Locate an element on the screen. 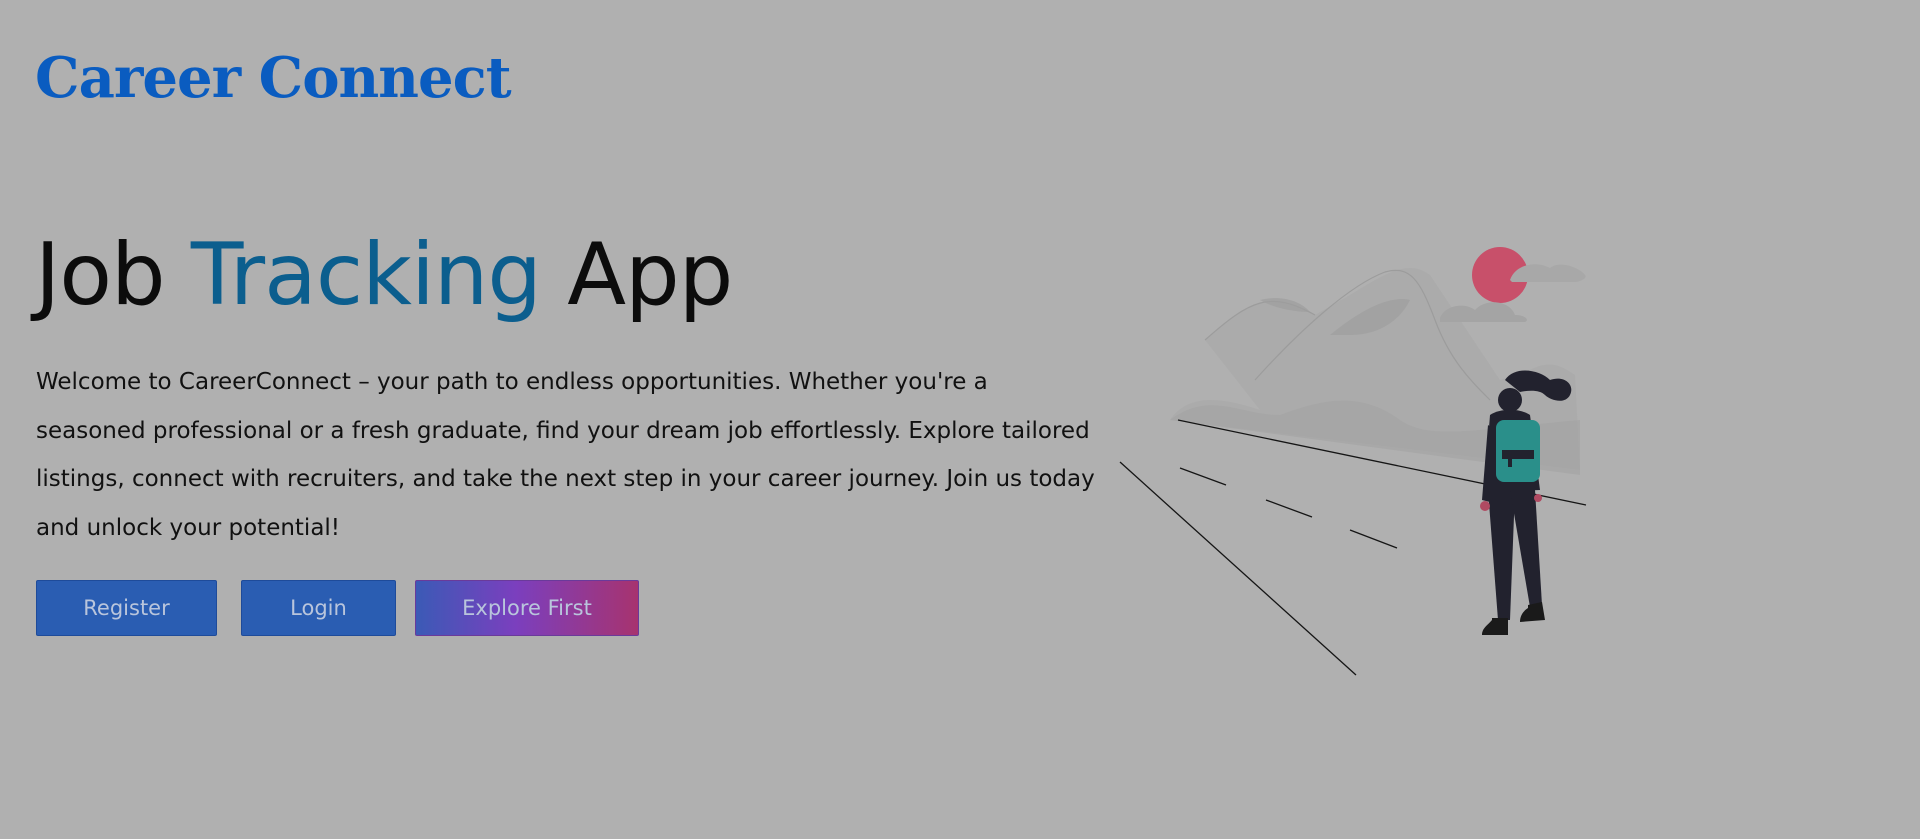 The image size is (1920, 839). action-buttons: Register Login Explore First is located at coordinates (337, 608).